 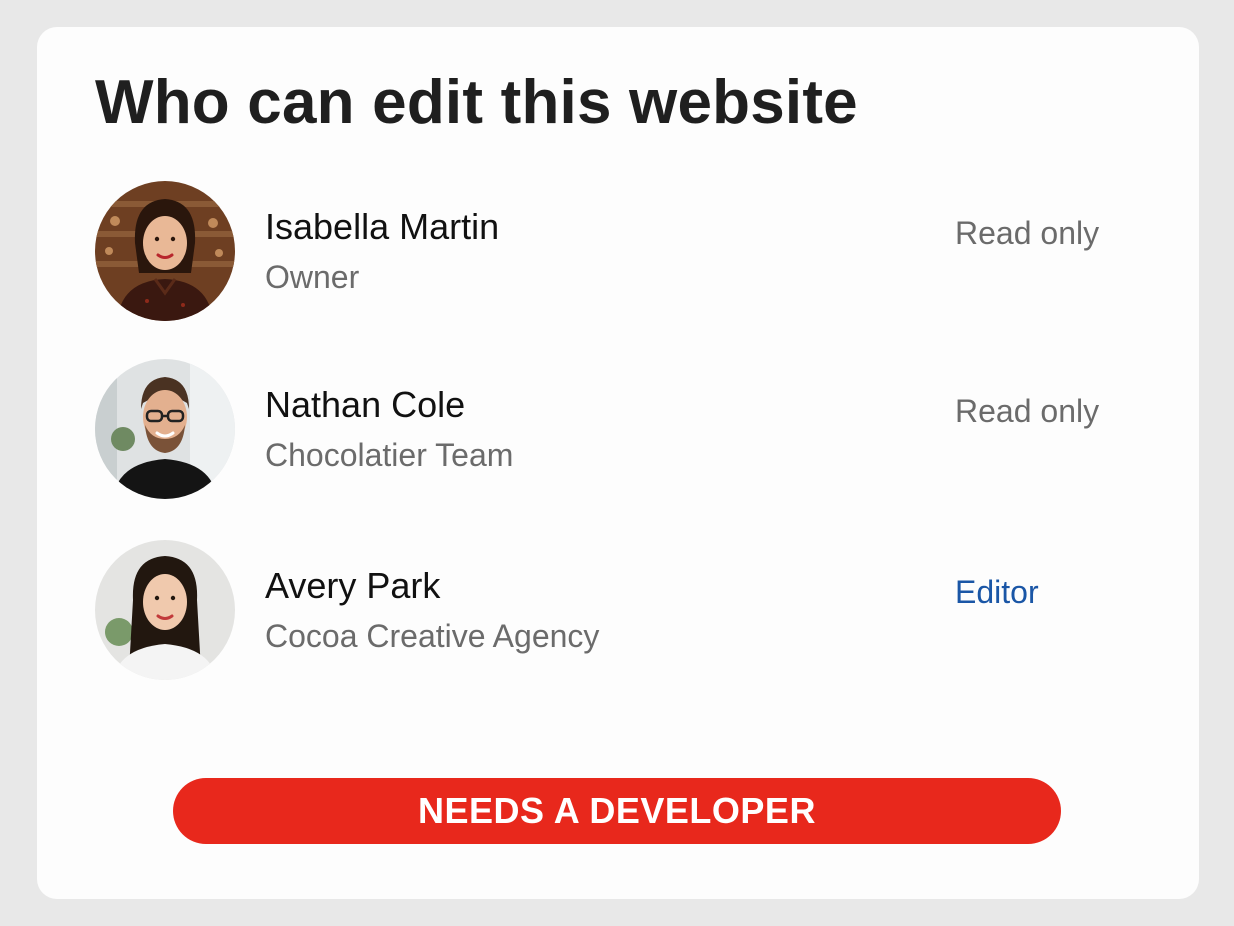 What do you see at coordinates (600, 610) in the screenshot?
I see `member-row-avery-park: Avery Park Cocoa Creative Agency Editor` at bounding box center [600, 610].